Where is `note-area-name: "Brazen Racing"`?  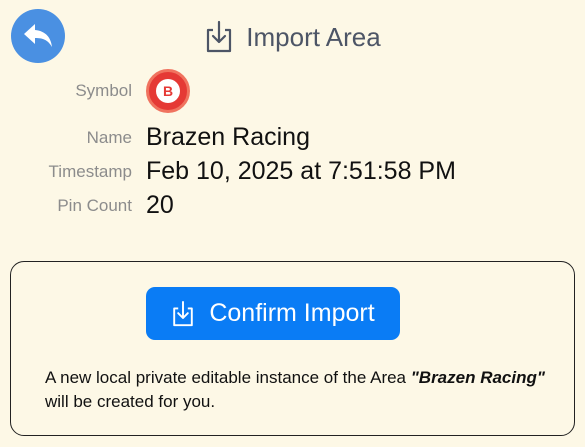
note-area-name: "Brazen Racing" is located at coordinates (477, 377).